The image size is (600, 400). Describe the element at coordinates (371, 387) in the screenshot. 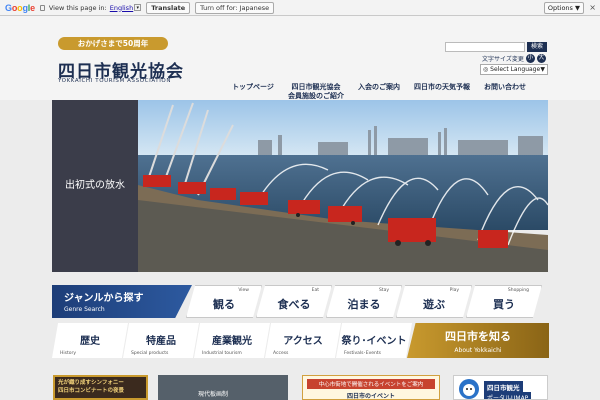

I see `events-banner: 中心市街地で開催されるイベントをご案内 四日市のイベント` at that location.